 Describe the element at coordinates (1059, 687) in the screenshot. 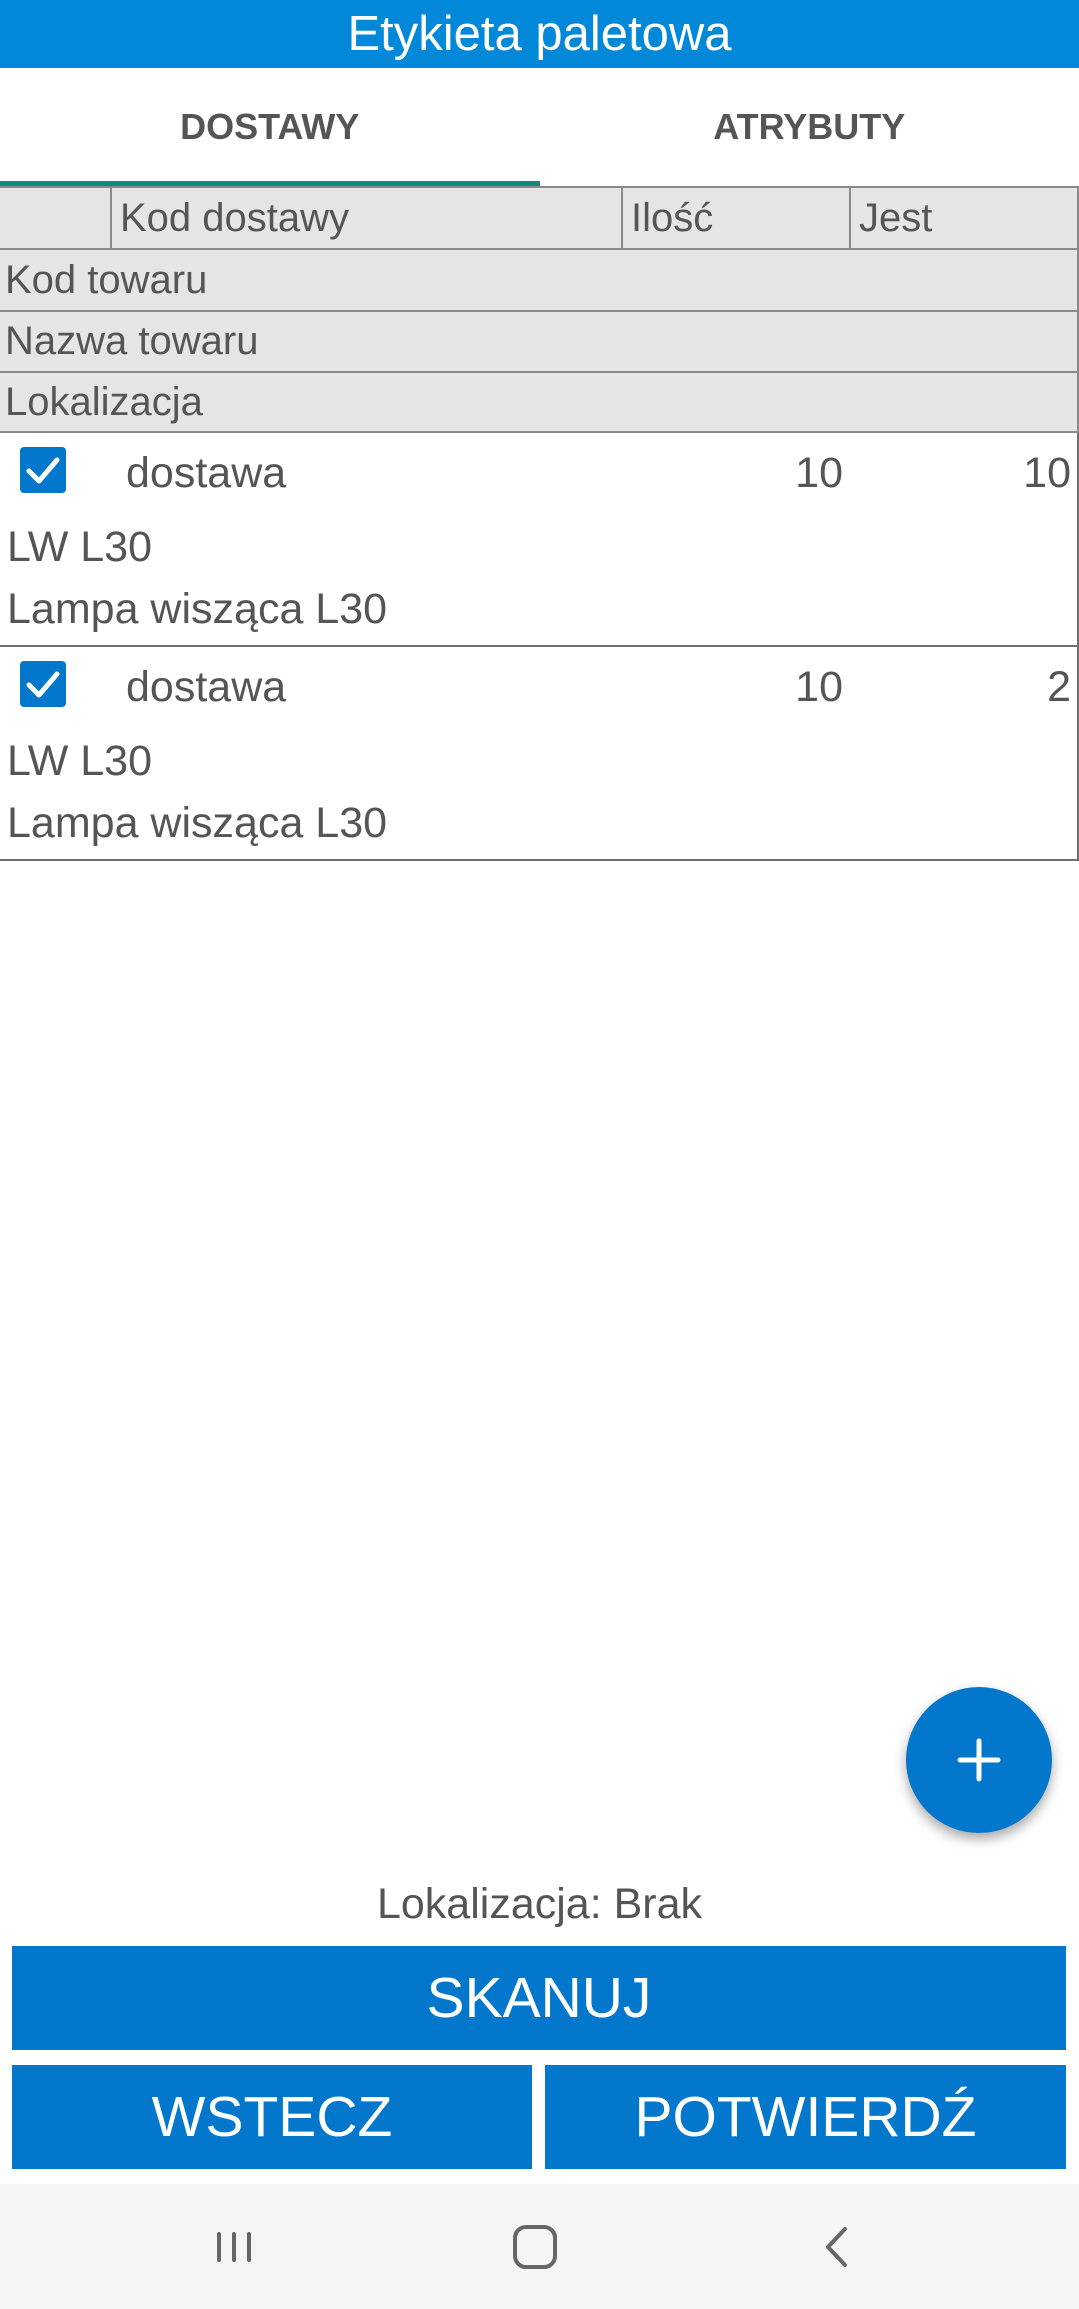

I see `item-jest: 2` at that location.